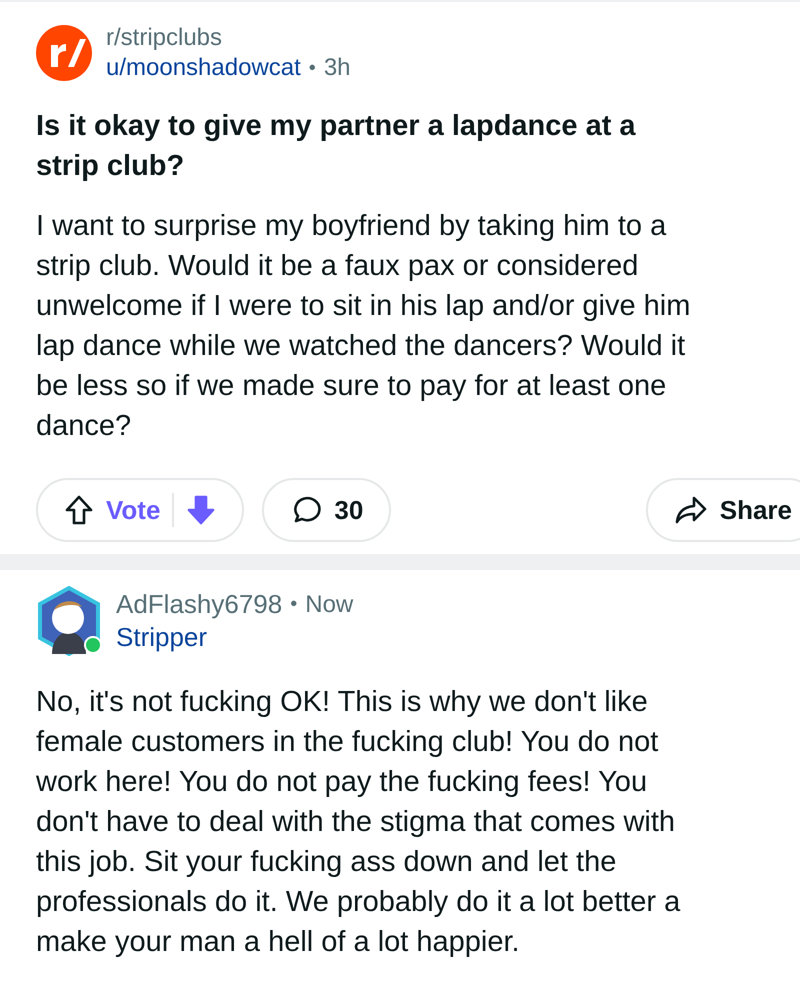 This screenshot has height=1000, width=800. Describe the element at coordinates (691, 510) in the screenshot. I see `share-icon` at that location.